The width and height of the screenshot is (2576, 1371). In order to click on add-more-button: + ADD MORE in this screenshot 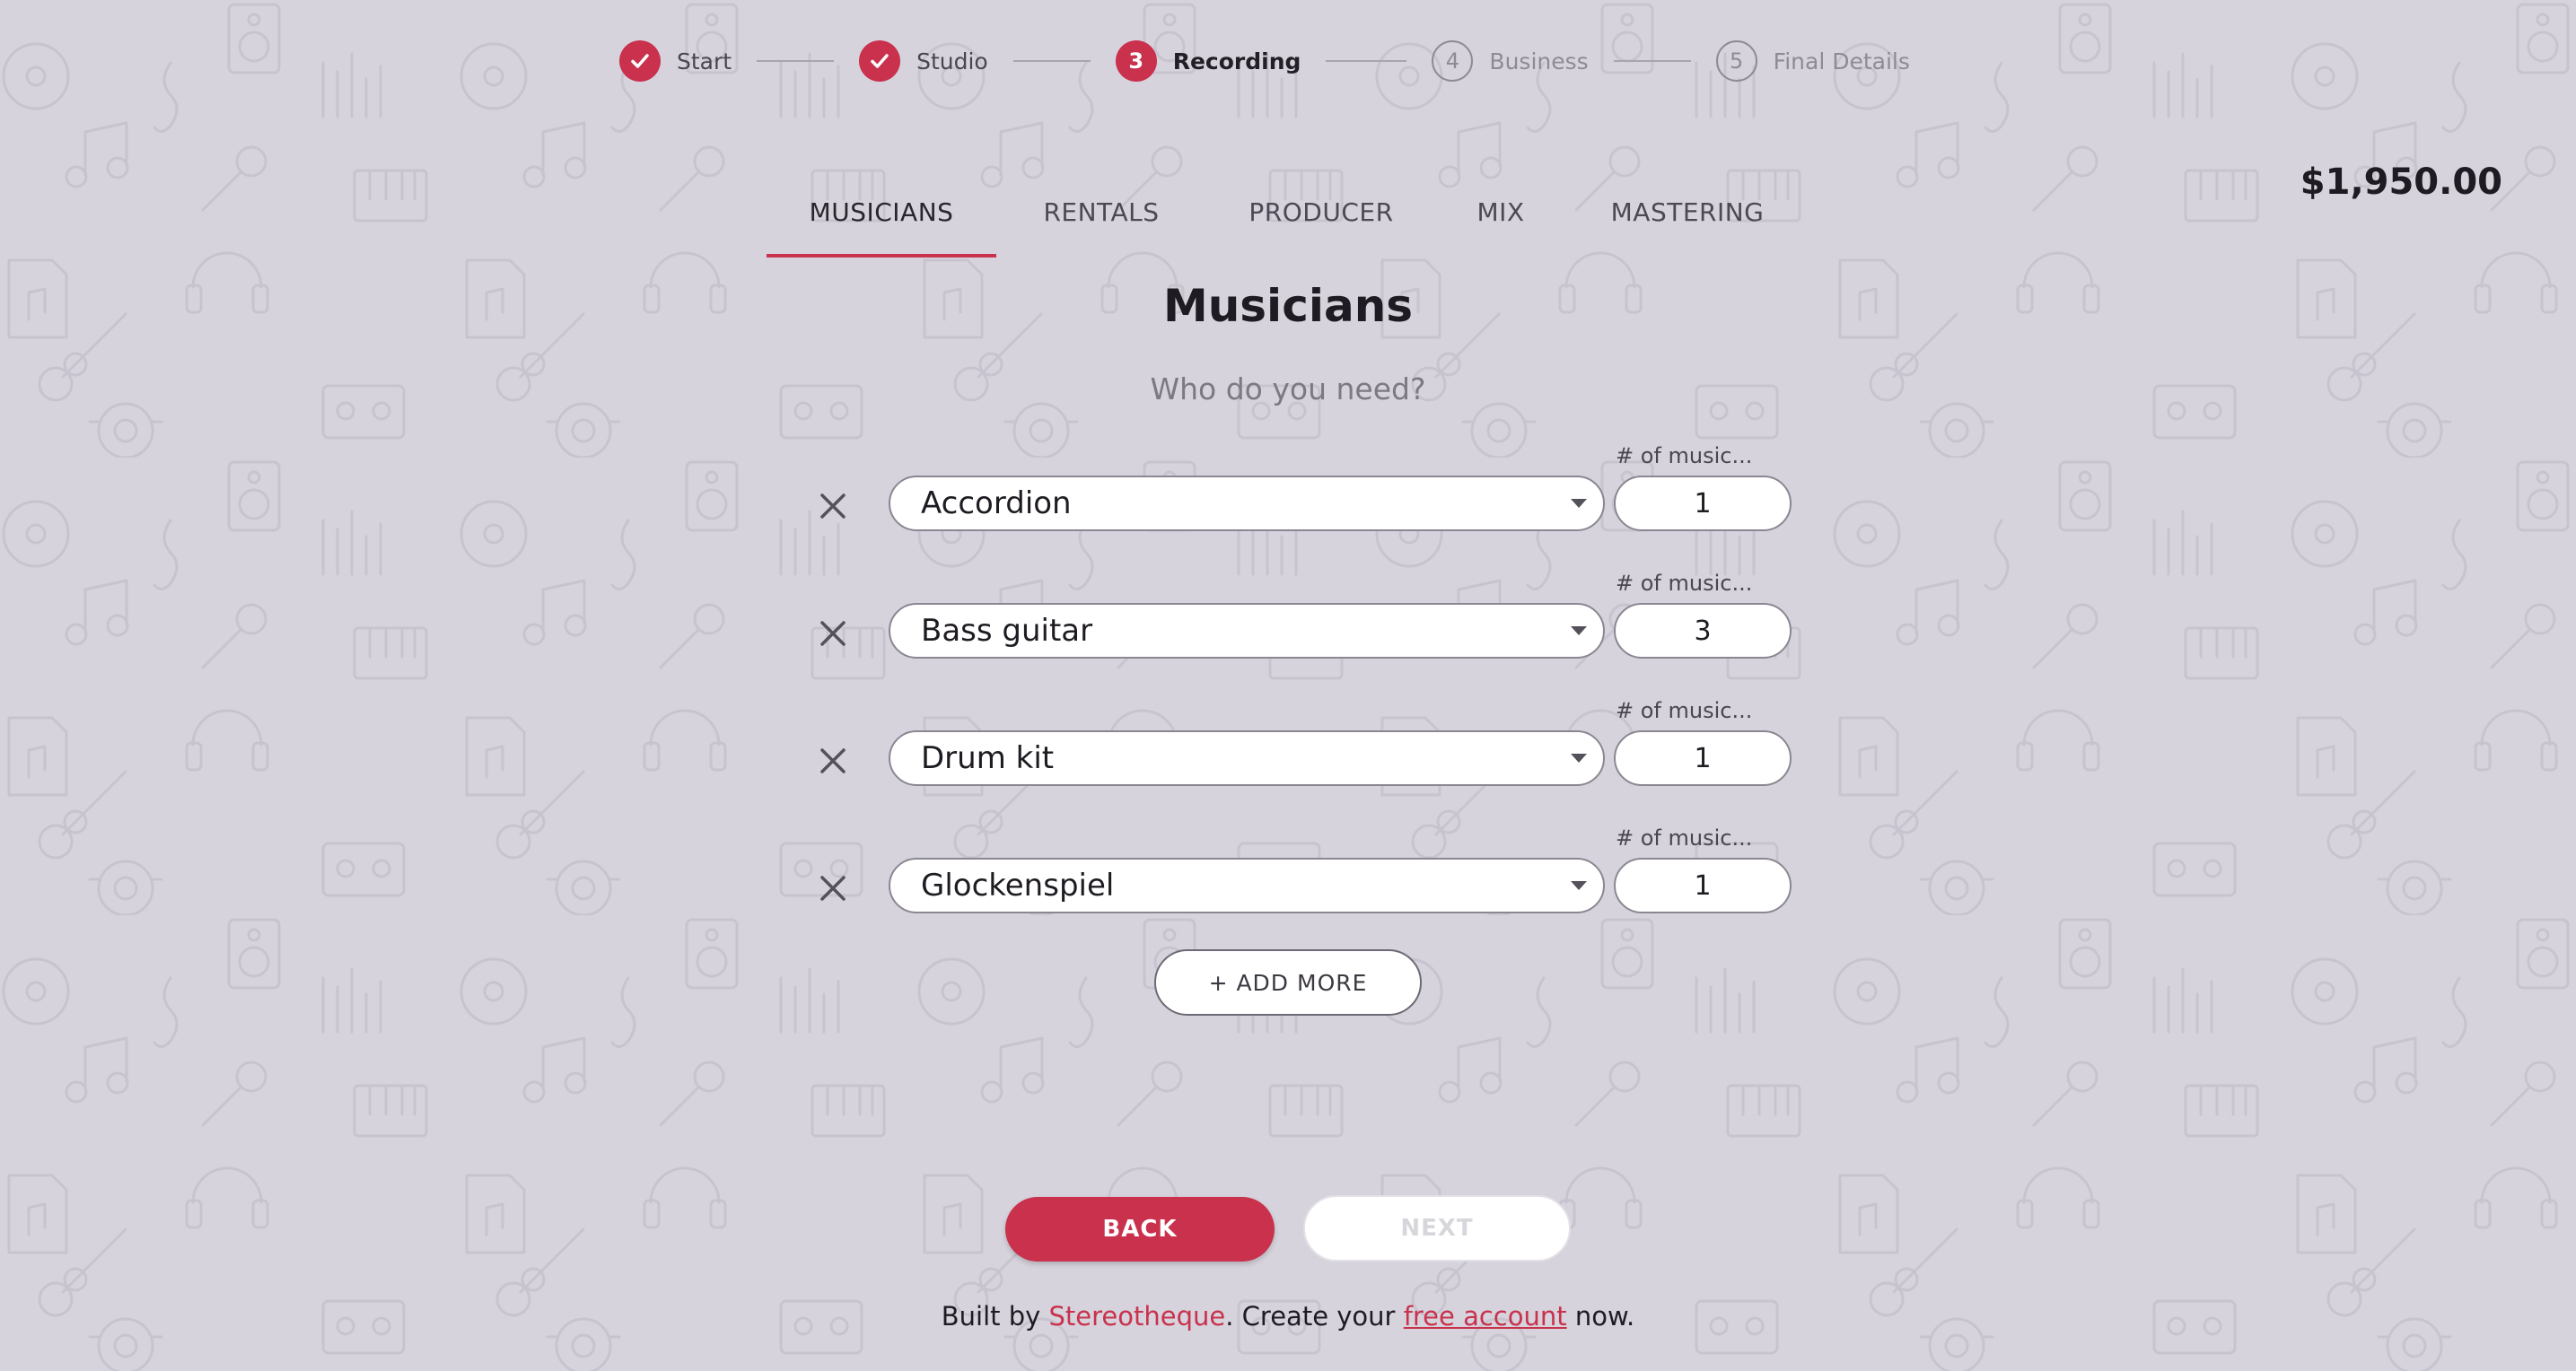, I will do `click(1288, 982)`.